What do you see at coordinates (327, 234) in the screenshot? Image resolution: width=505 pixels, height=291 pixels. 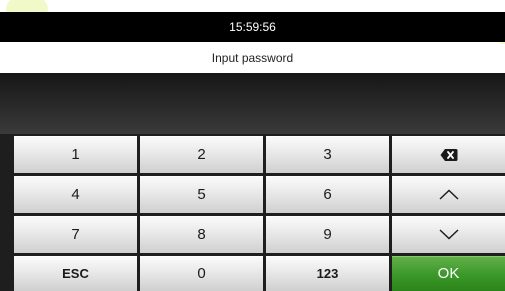 I see `key-9: 9` at bounding box center [327, 234].